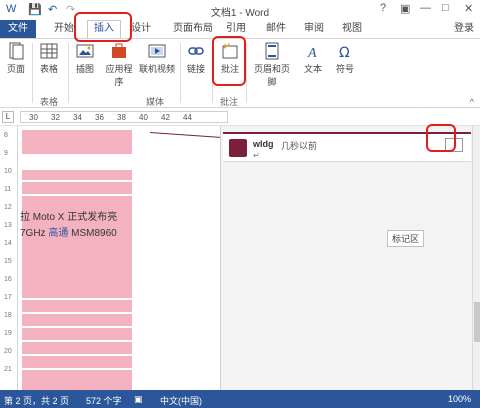 This screenshot has width=480, height=408. I want to click on ruler-tick: 42, so click(165, 117).